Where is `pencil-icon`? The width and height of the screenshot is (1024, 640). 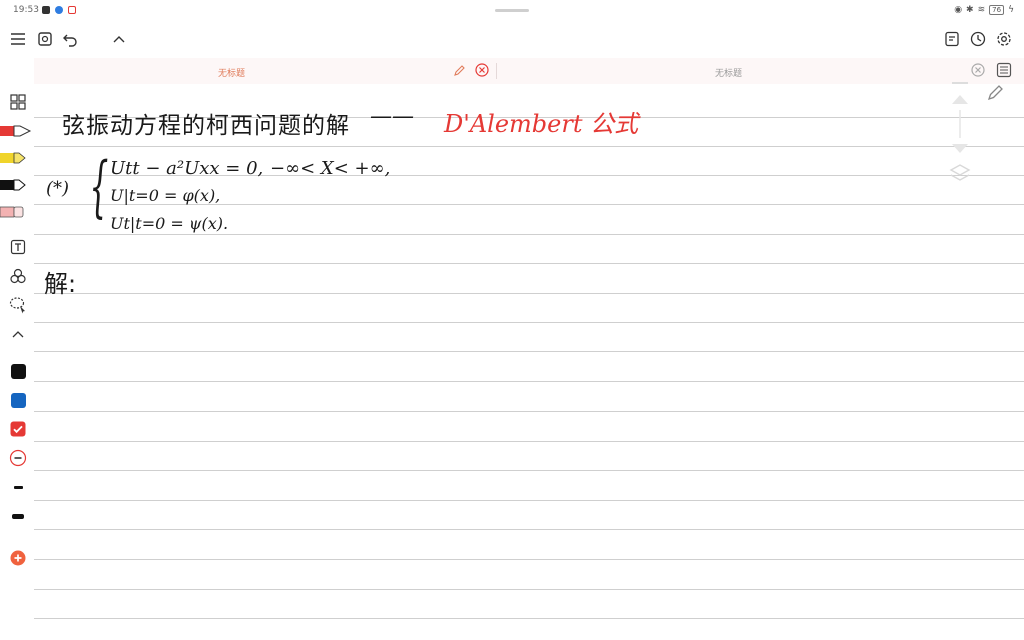 pencil-icon is located at coordinates (995, 93).